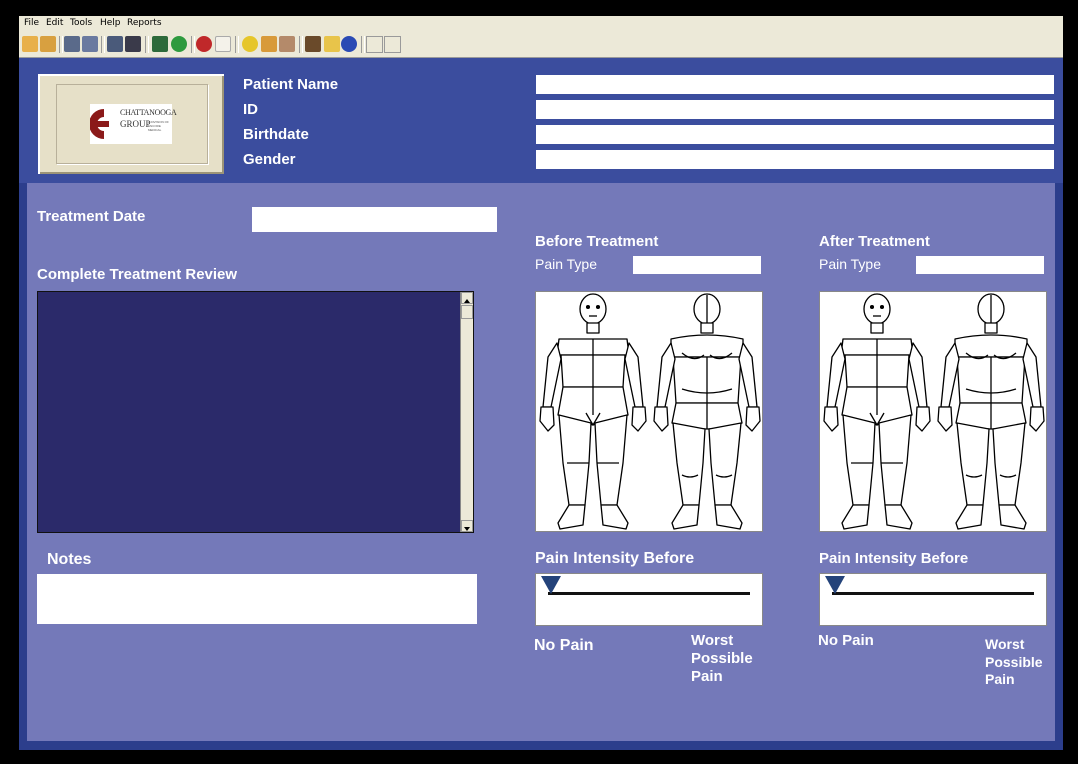 The image size is (1078, 764). I want to click on before-possible-label: Possible, so click(722, 658).